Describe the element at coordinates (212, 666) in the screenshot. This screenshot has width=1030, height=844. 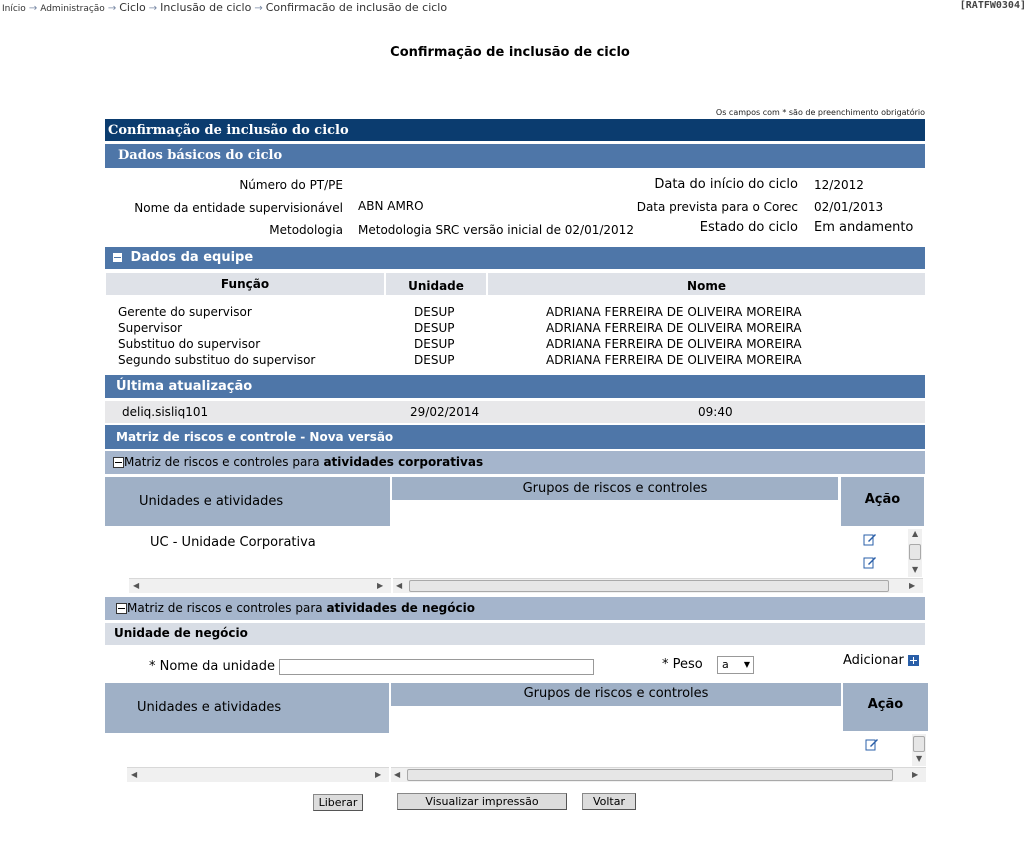
I see `unit-name-label: * Nome da unidade` at that location.